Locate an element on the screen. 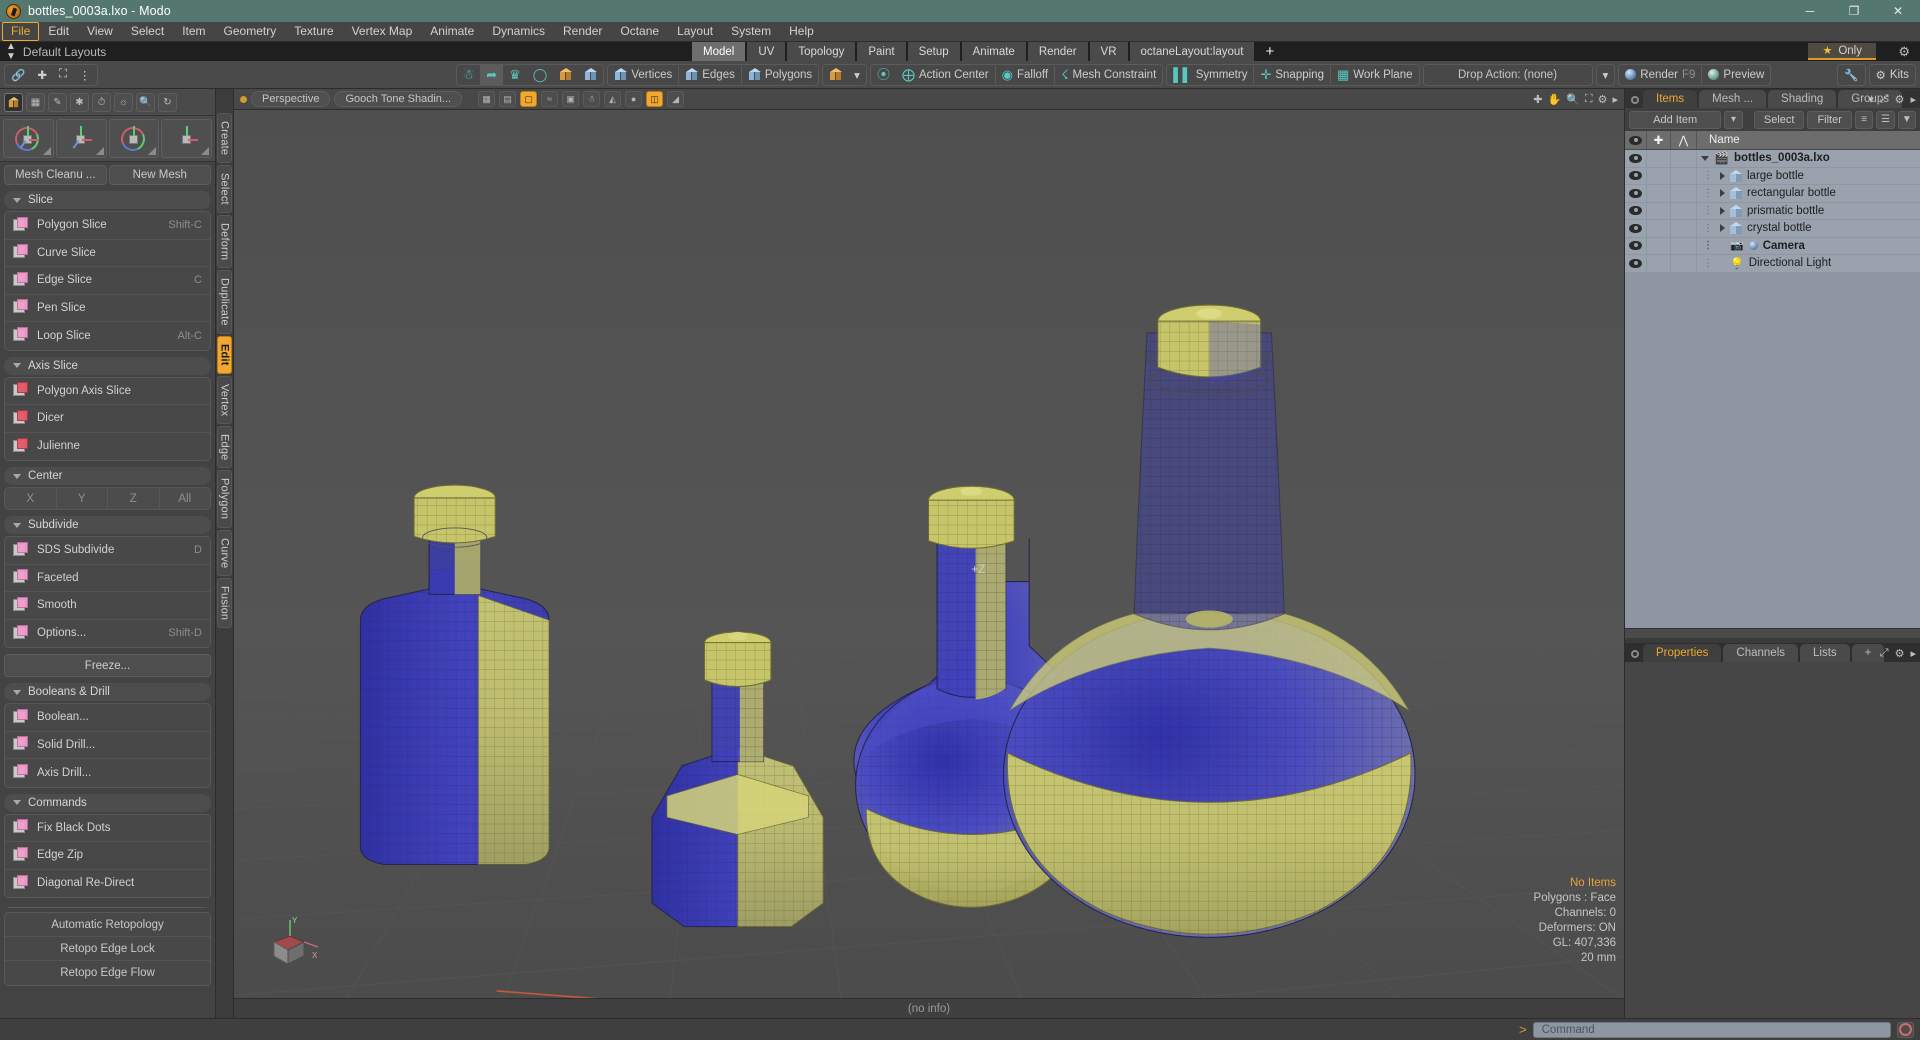  vertical-tab-deform: Deform is located at coordinates (224, 242).